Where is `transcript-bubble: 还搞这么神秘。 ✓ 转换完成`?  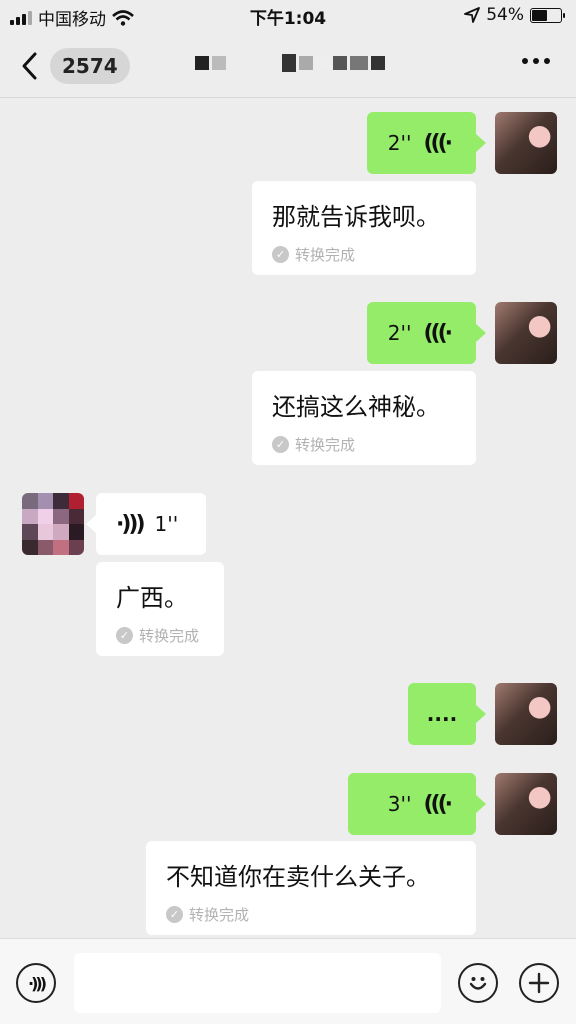 transcript-bubble: 还搞这么神秘。 ✓ 转换完成 is located at coordinates (364, 418).